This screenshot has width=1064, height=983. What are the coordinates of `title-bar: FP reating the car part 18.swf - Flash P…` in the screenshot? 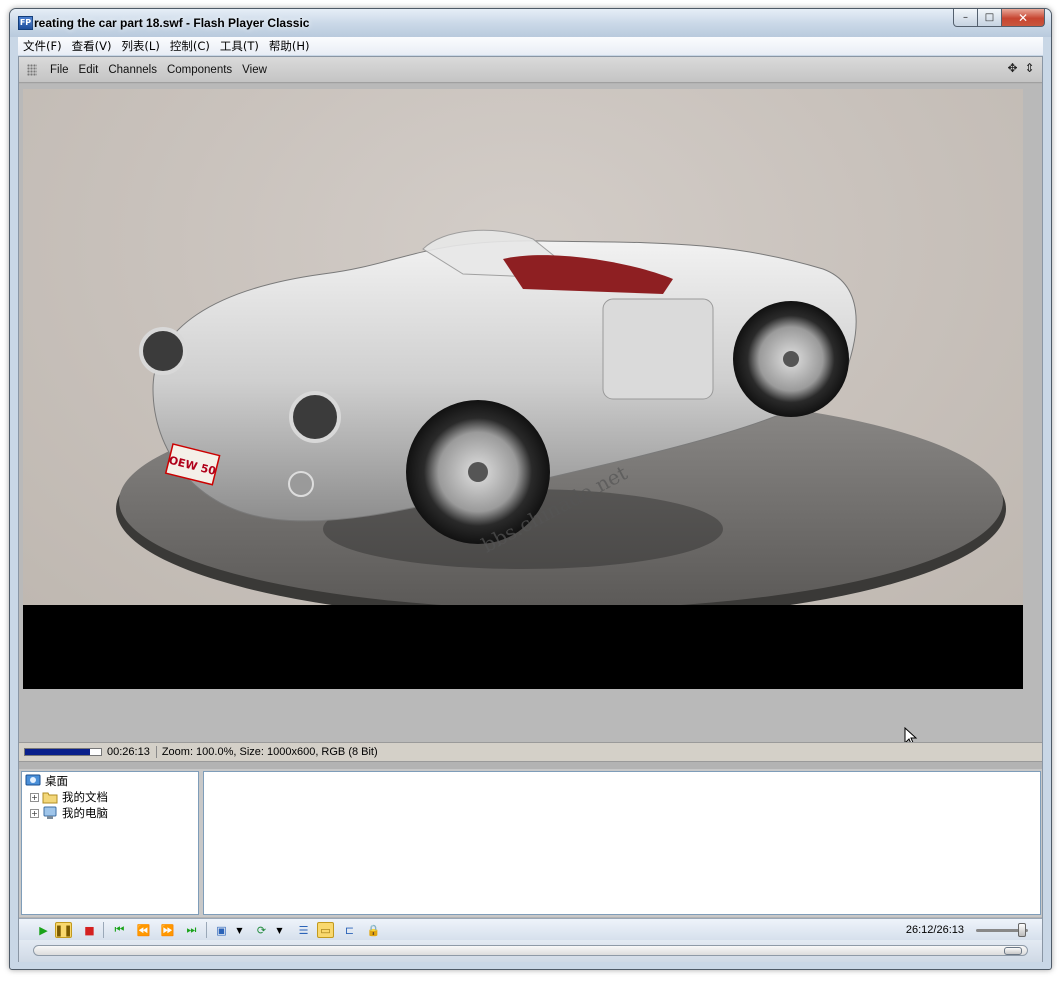 It's located at (530, 23).